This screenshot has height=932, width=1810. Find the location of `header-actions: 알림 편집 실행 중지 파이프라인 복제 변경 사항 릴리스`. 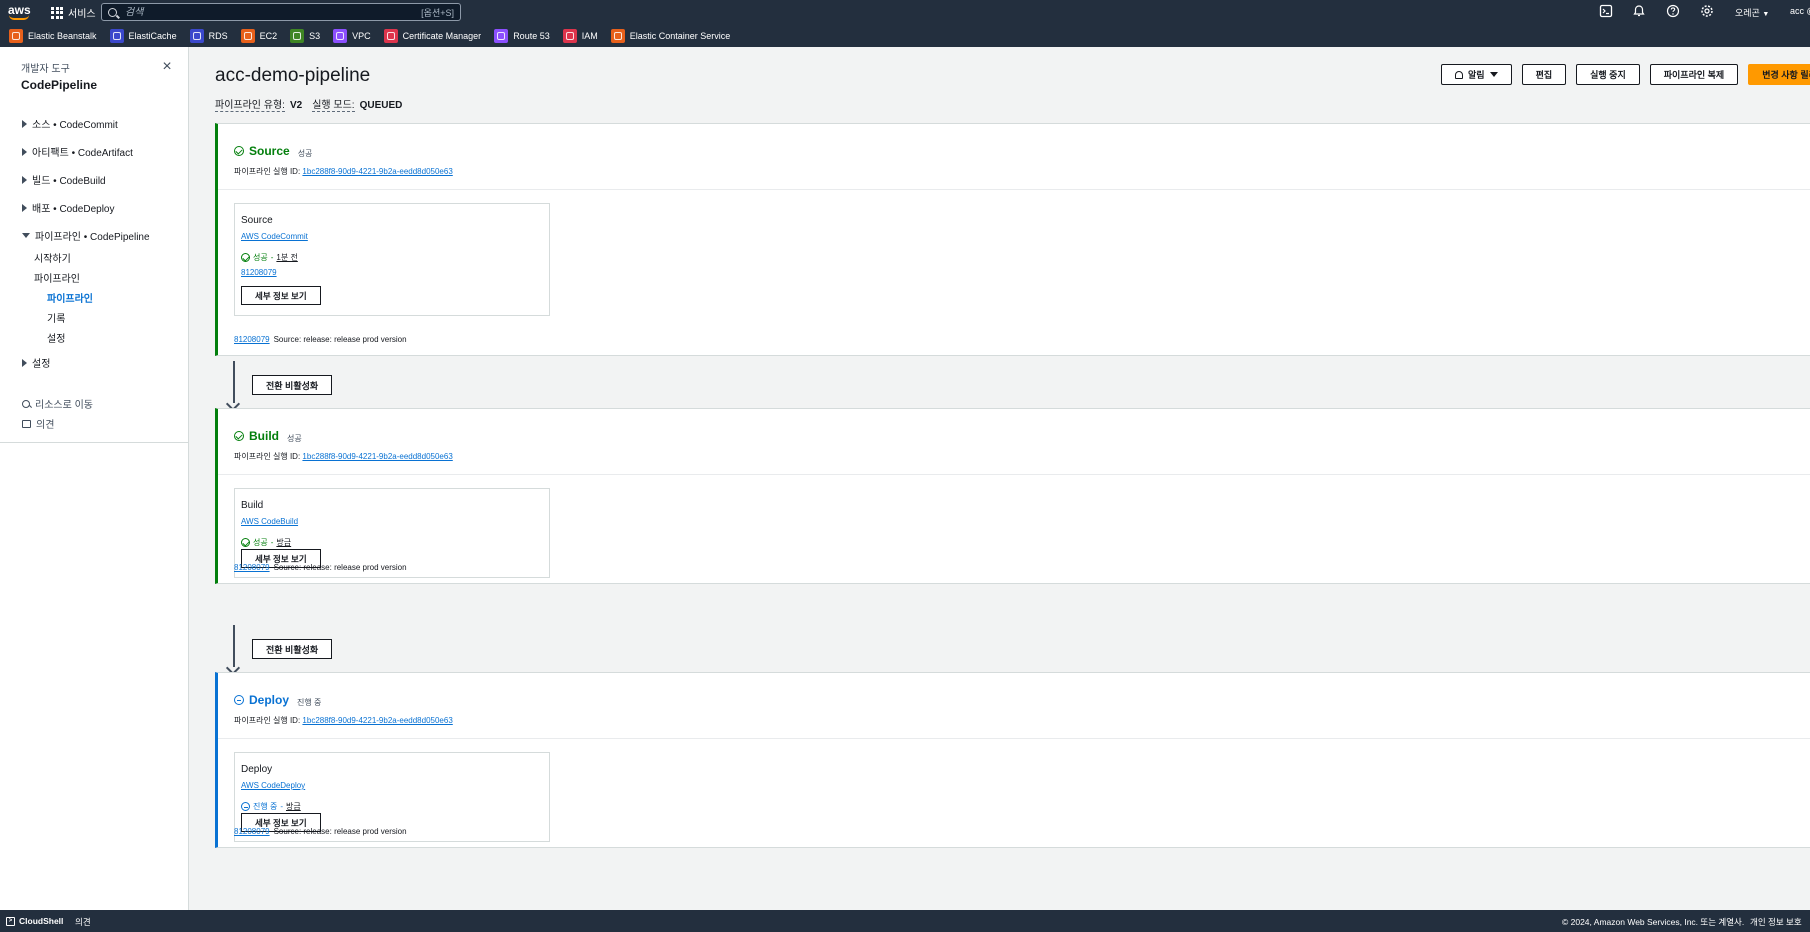

header-actions: 알림 편집 실행 중지 파이프라인 복제 변경 사항 릴리스 is located at coordinates (1625, 74).